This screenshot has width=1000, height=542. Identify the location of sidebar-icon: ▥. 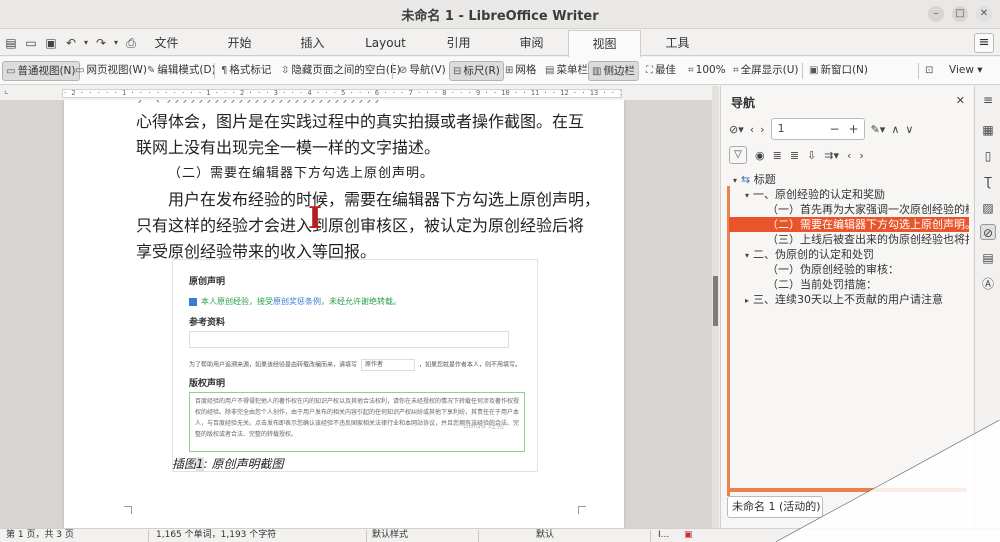
(597, 71).